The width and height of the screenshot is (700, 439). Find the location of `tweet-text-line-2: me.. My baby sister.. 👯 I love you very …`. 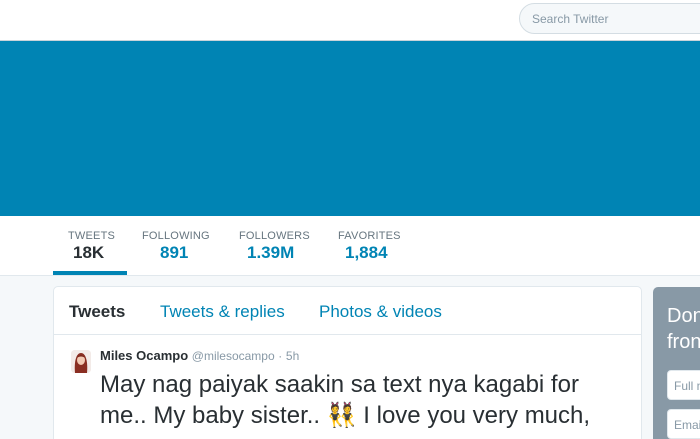

tweet-text-line-2: me.. My baby sister.. 👯 I love you very … is located at coordinates (345, 415).